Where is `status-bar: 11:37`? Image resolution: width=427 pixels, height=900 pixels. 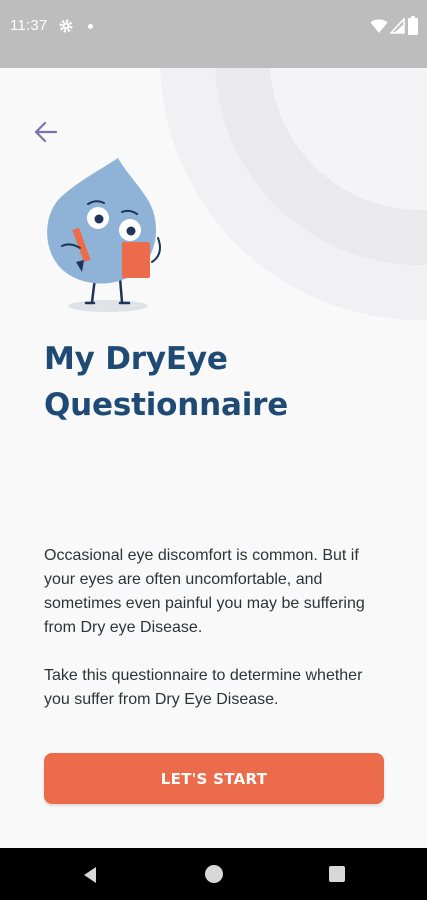 status-bar: 11:37 is located at coordinates (213, 27).